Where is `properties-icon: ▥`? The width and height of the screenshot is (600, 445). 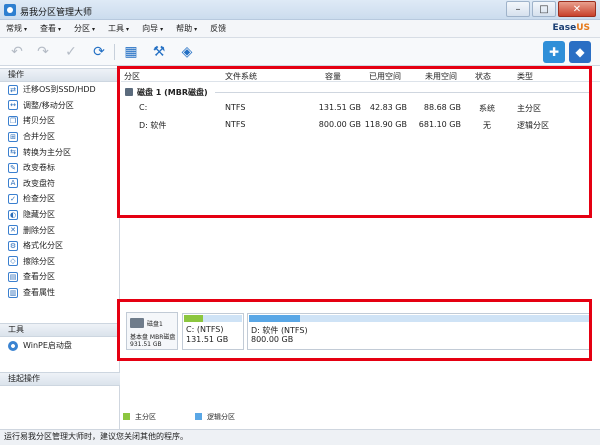
properties-icon: ▥ is located at coordinates (13, 292).